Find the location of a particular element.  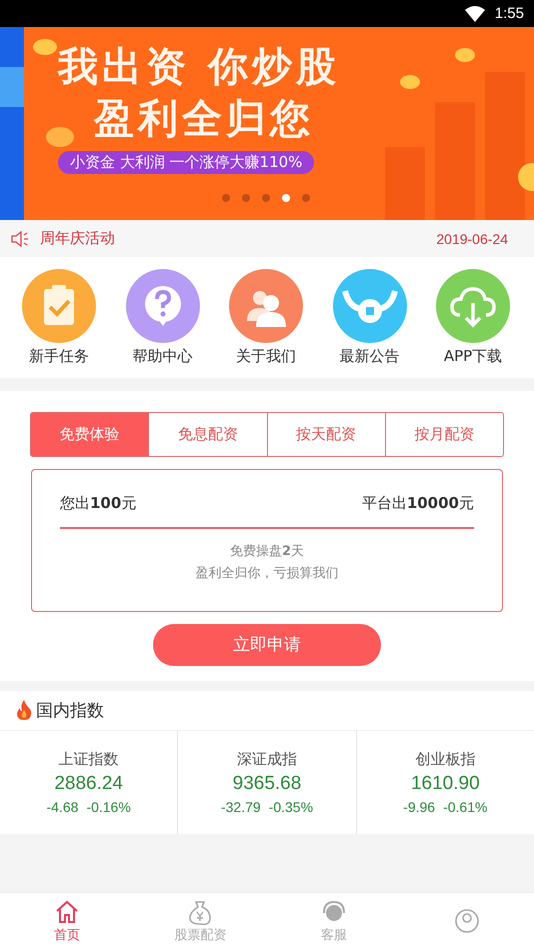

shortcut-label: 关于我们 is located at coordinates (266, 356).